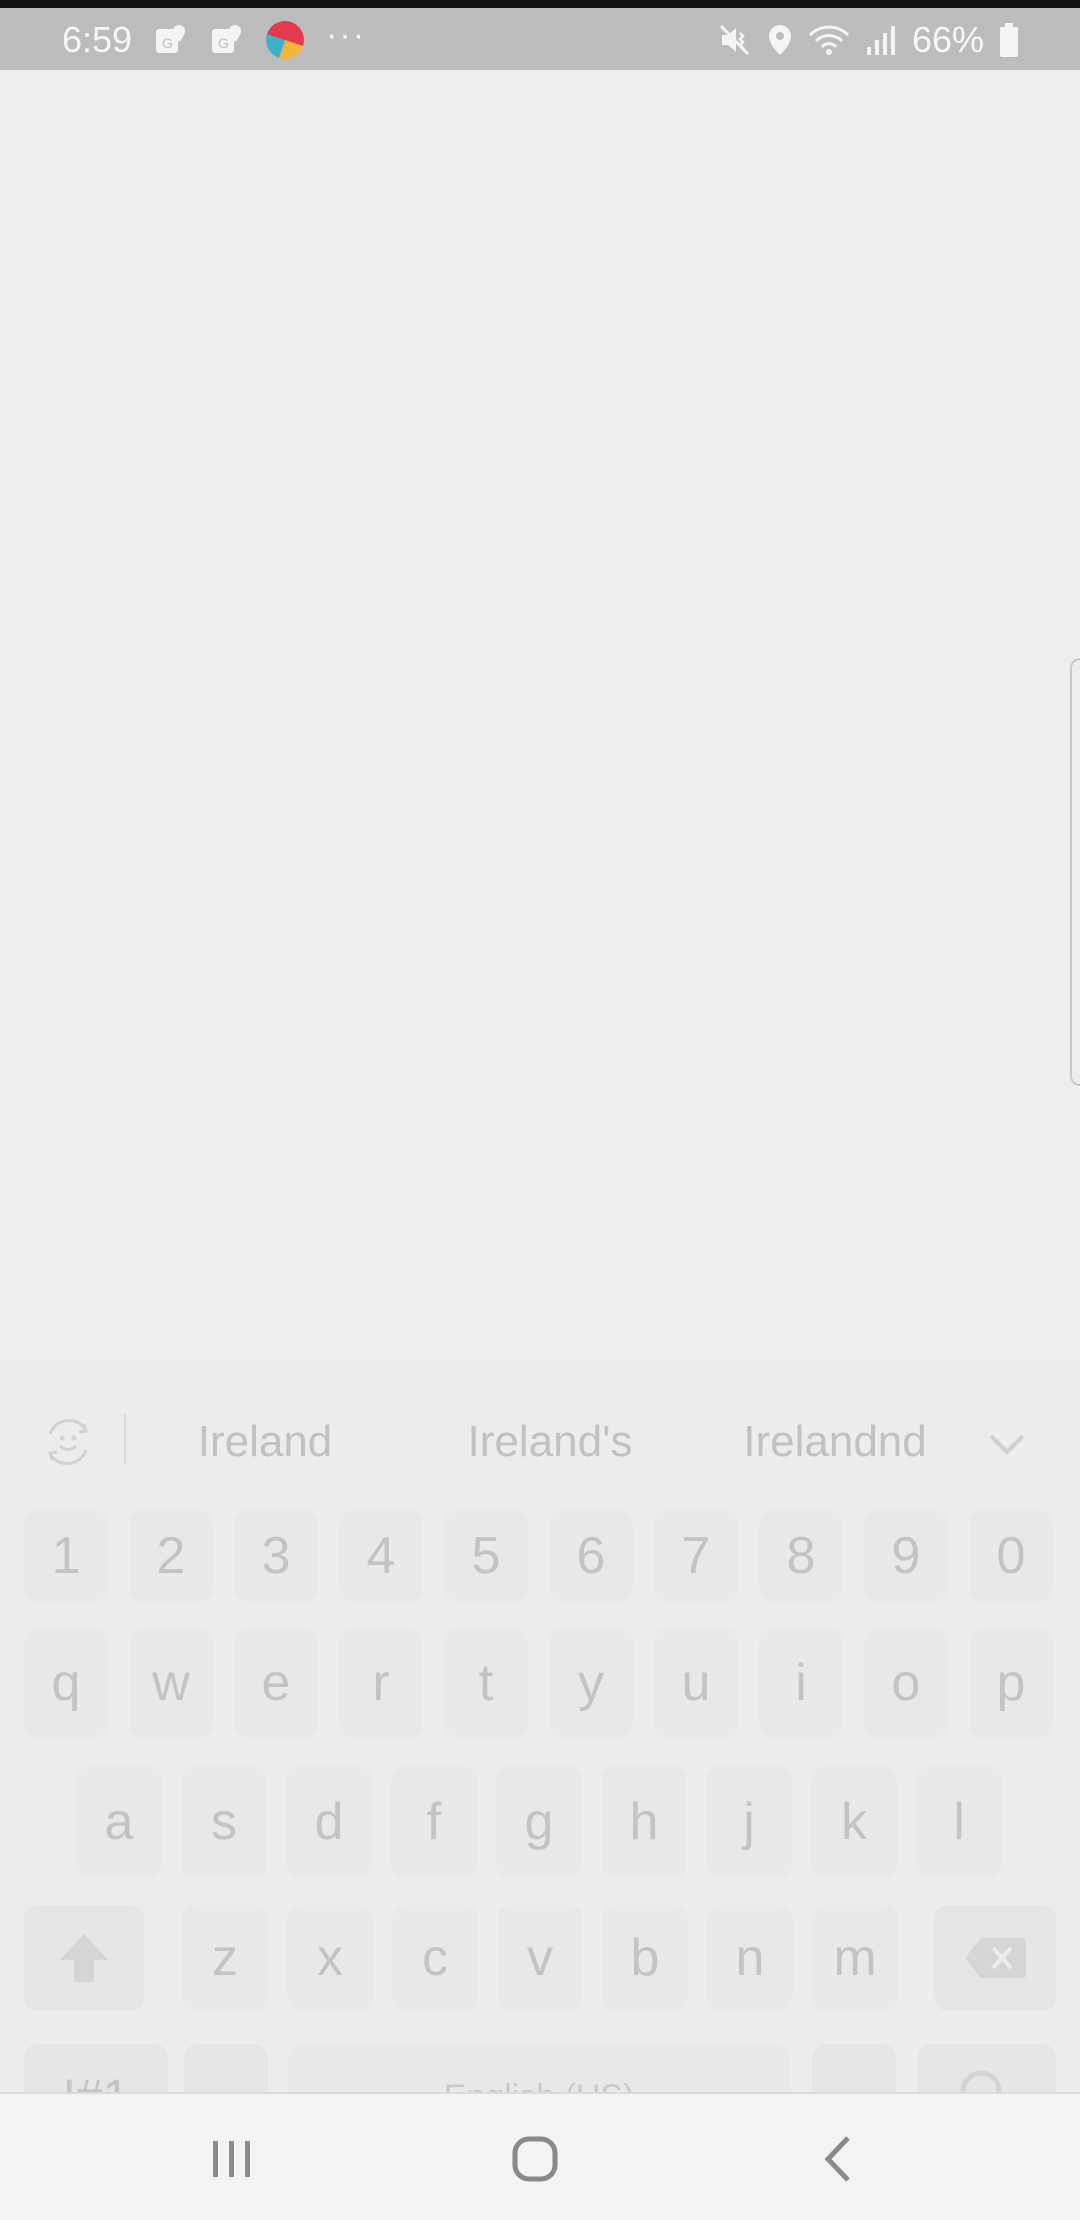 This screenshot has width=1080, height=2220. I want to click on backspace-icon, so click(995, 1958).